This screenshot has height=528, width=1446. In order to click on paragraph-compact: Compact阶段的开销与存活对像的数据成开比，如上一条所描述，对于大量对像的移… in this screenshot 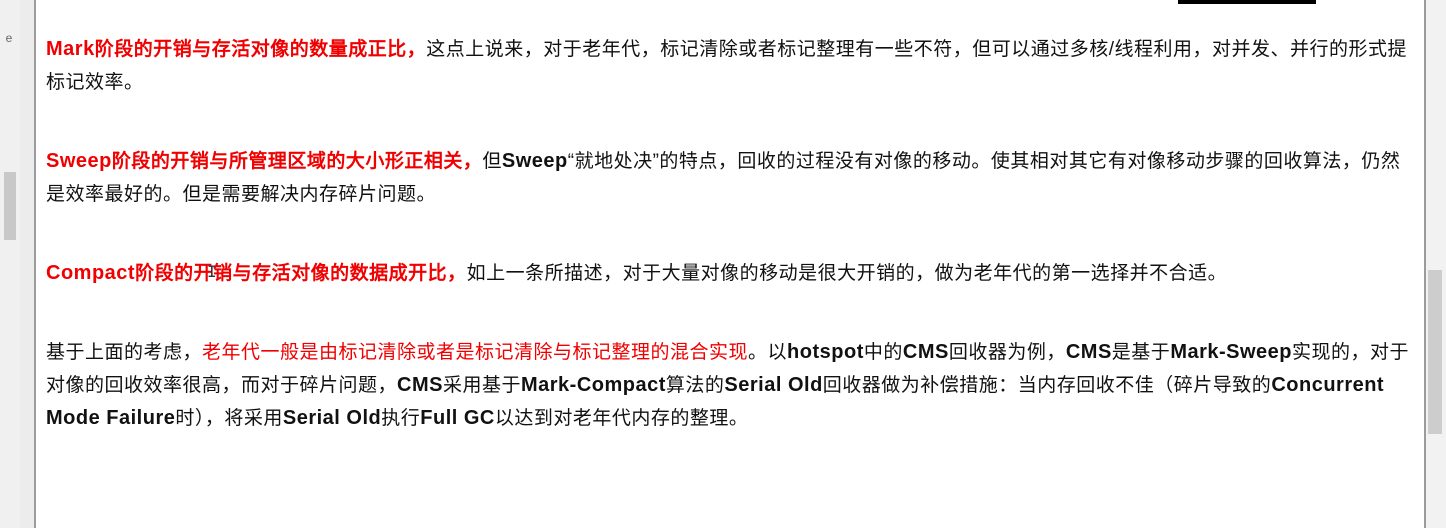, I will do `click(730, 273)`.